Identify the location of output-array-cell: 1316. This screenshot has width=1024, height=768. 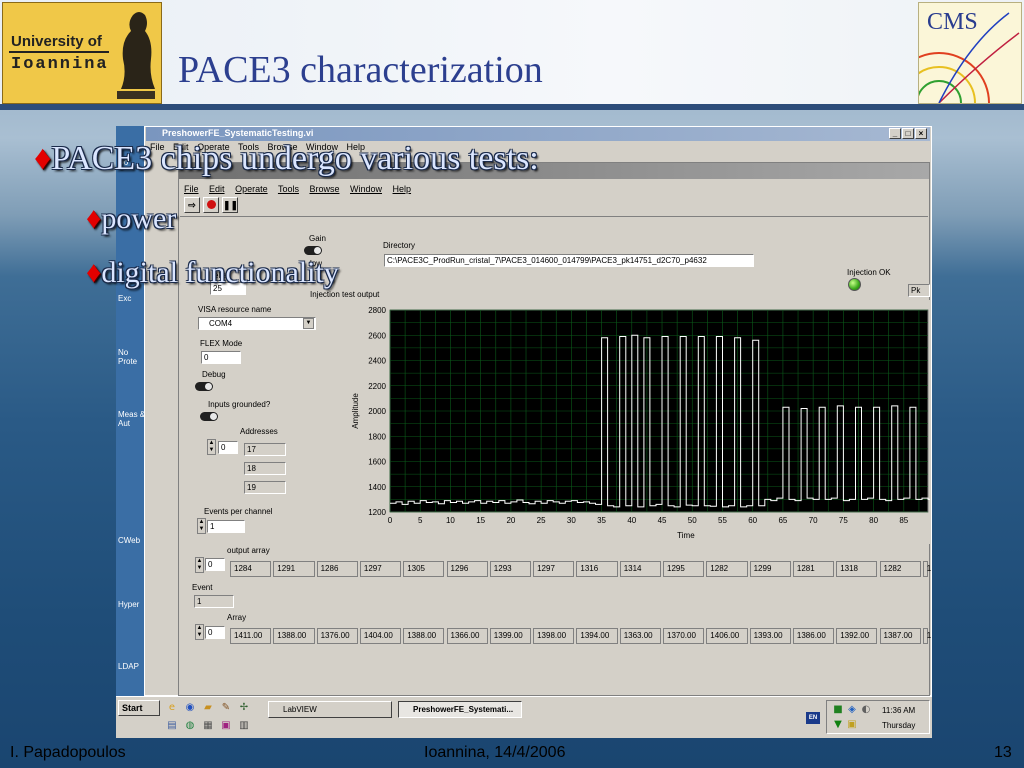
(597, 569).